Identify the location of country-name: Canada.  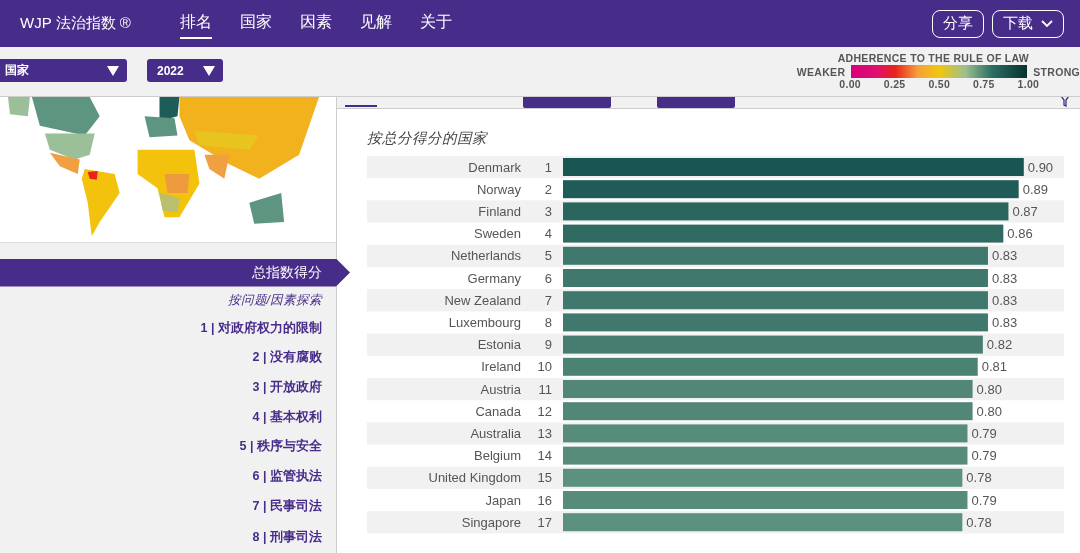
(498, 411).